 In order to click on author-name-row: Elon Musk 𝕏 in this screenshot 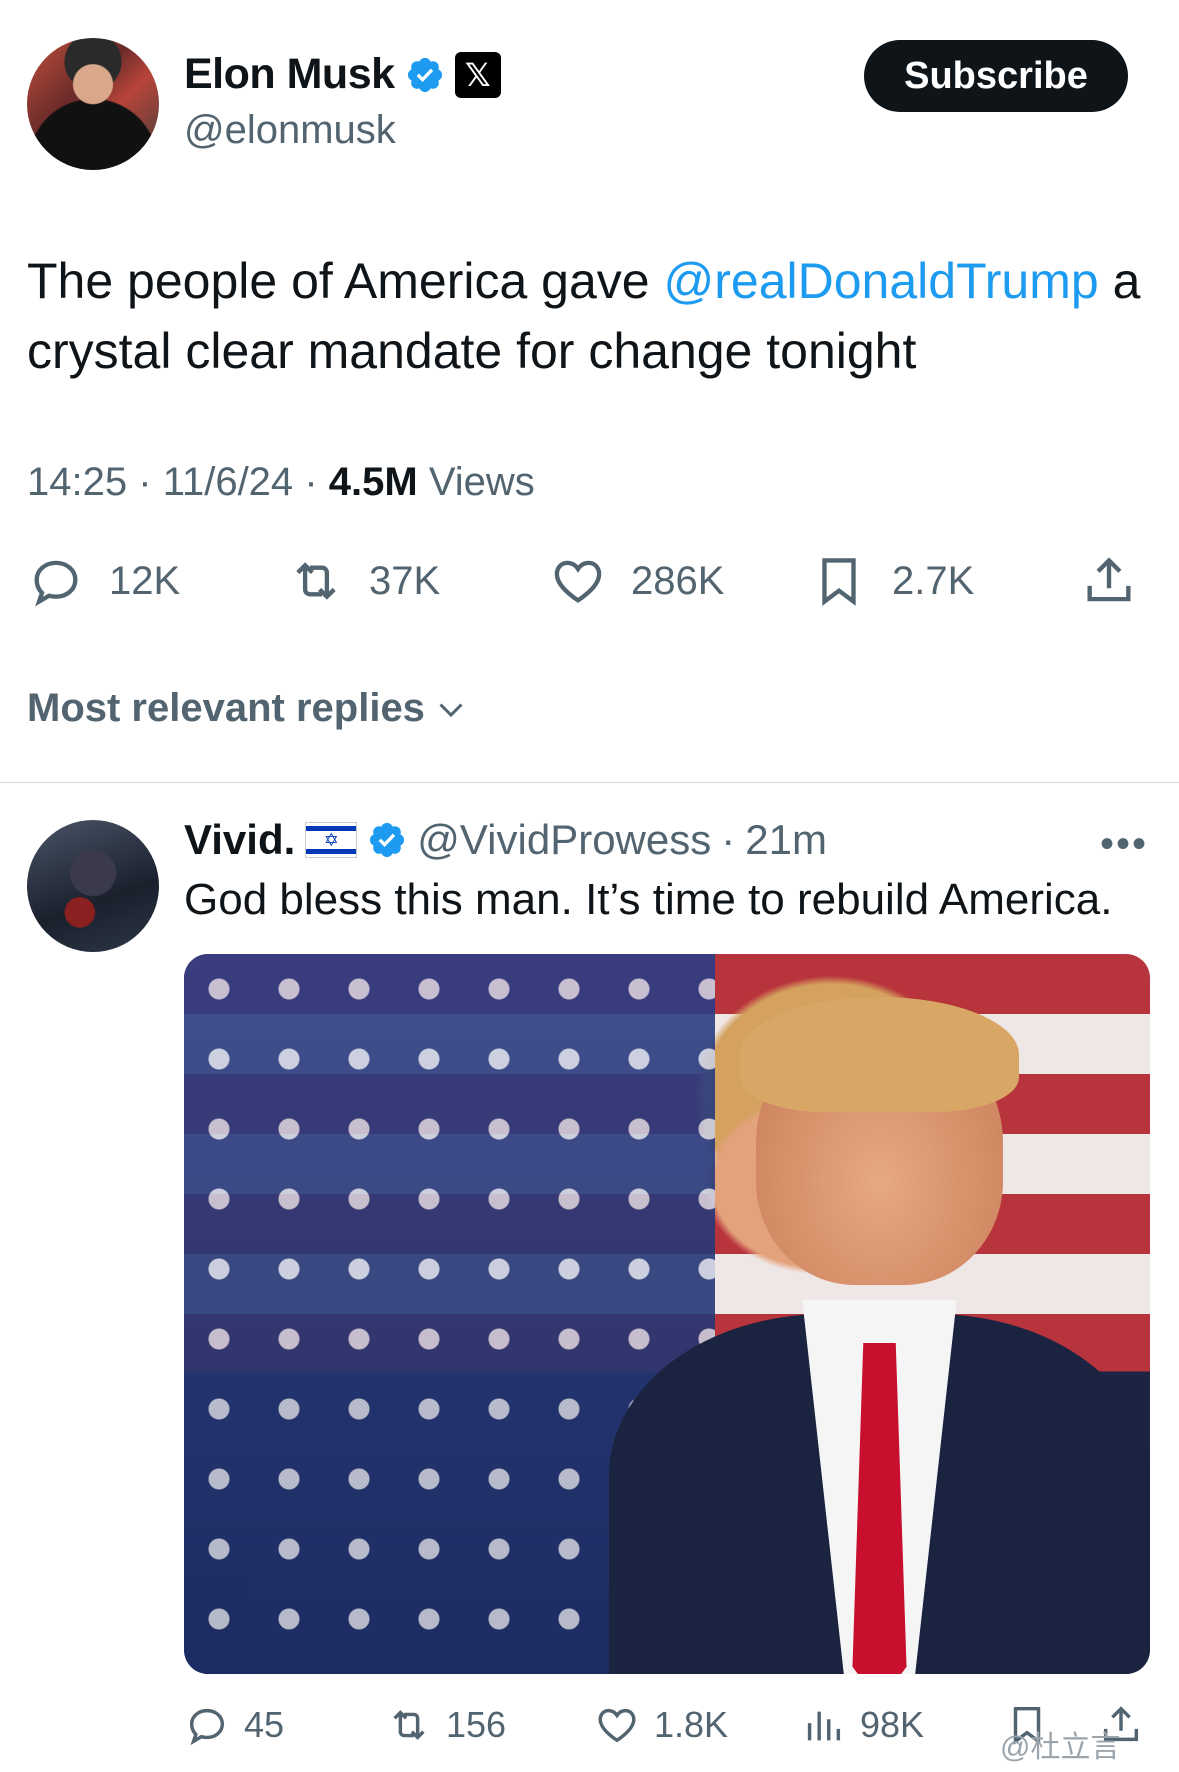, I will do `click(342, 74)`.